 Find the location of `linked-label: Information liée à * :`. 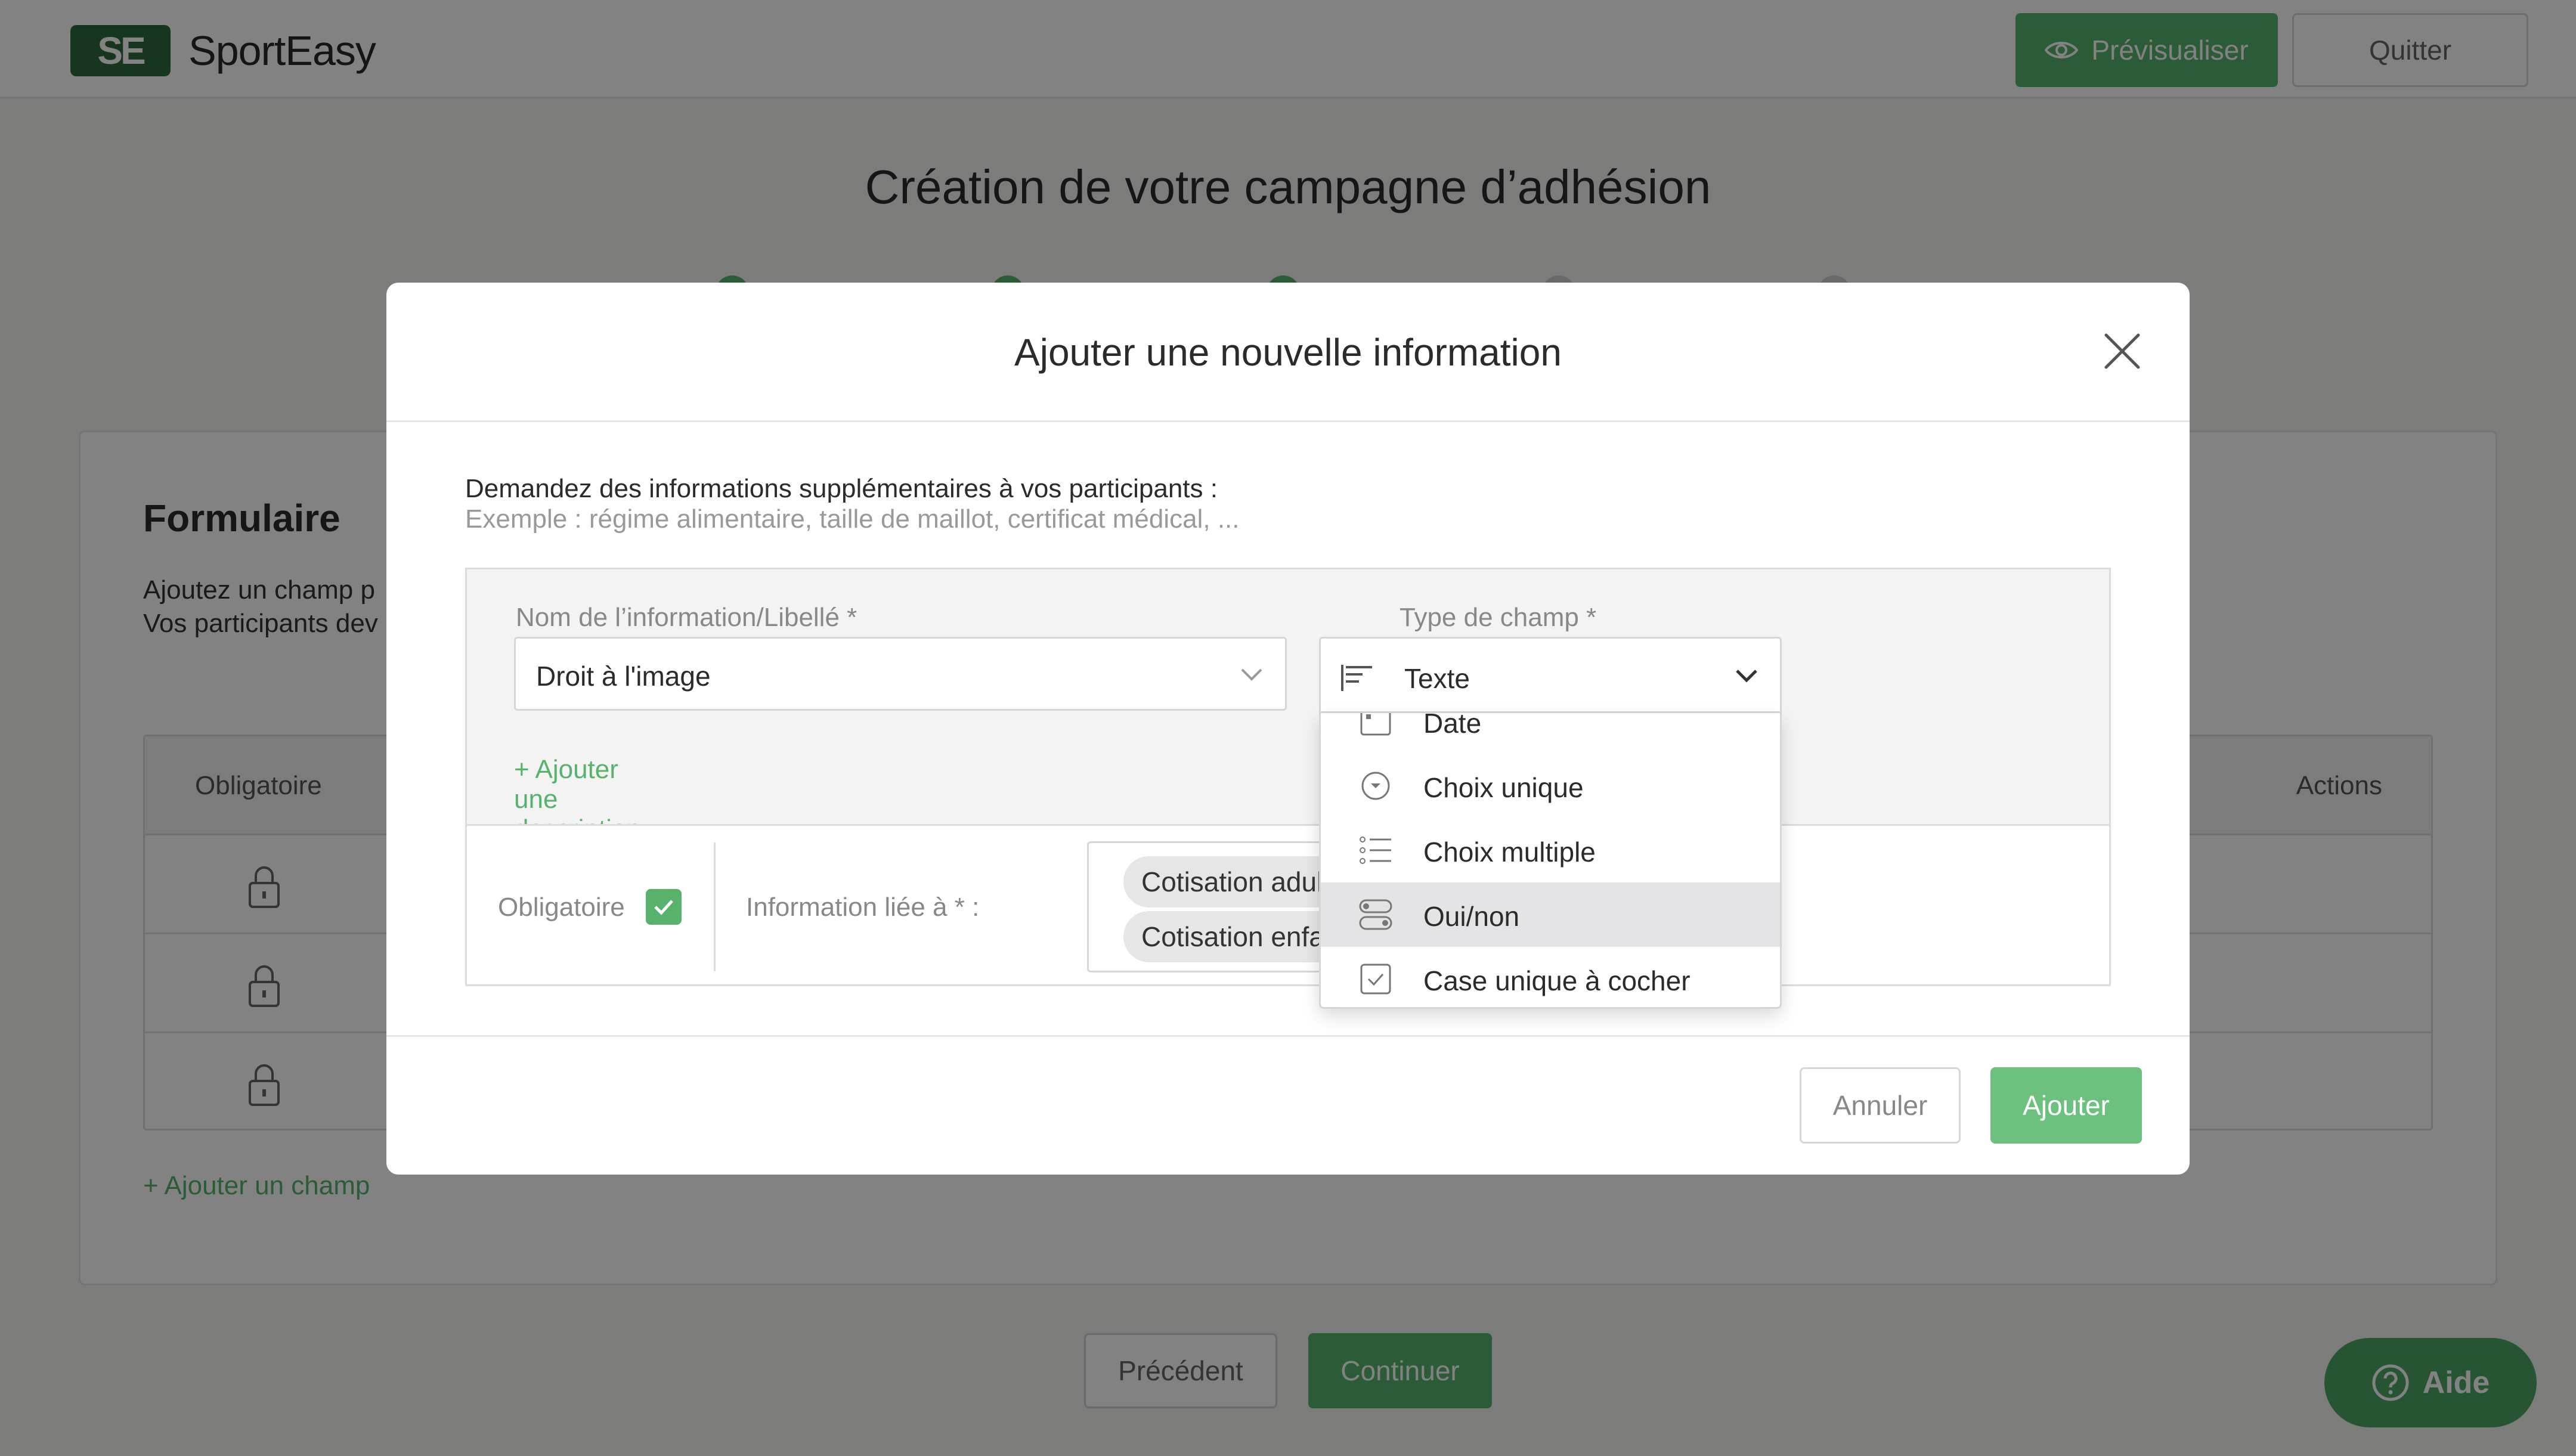

linked-label: Information liée à * : is located at coordinates (863, 908).